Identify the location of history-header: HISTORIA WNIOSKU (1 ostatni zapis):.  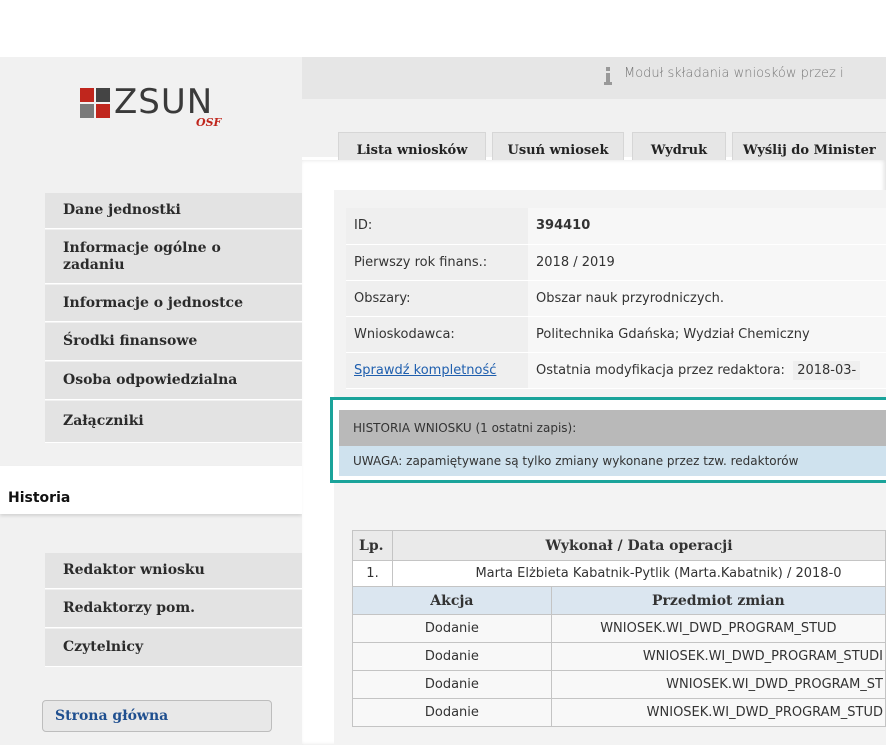
(612, 428).